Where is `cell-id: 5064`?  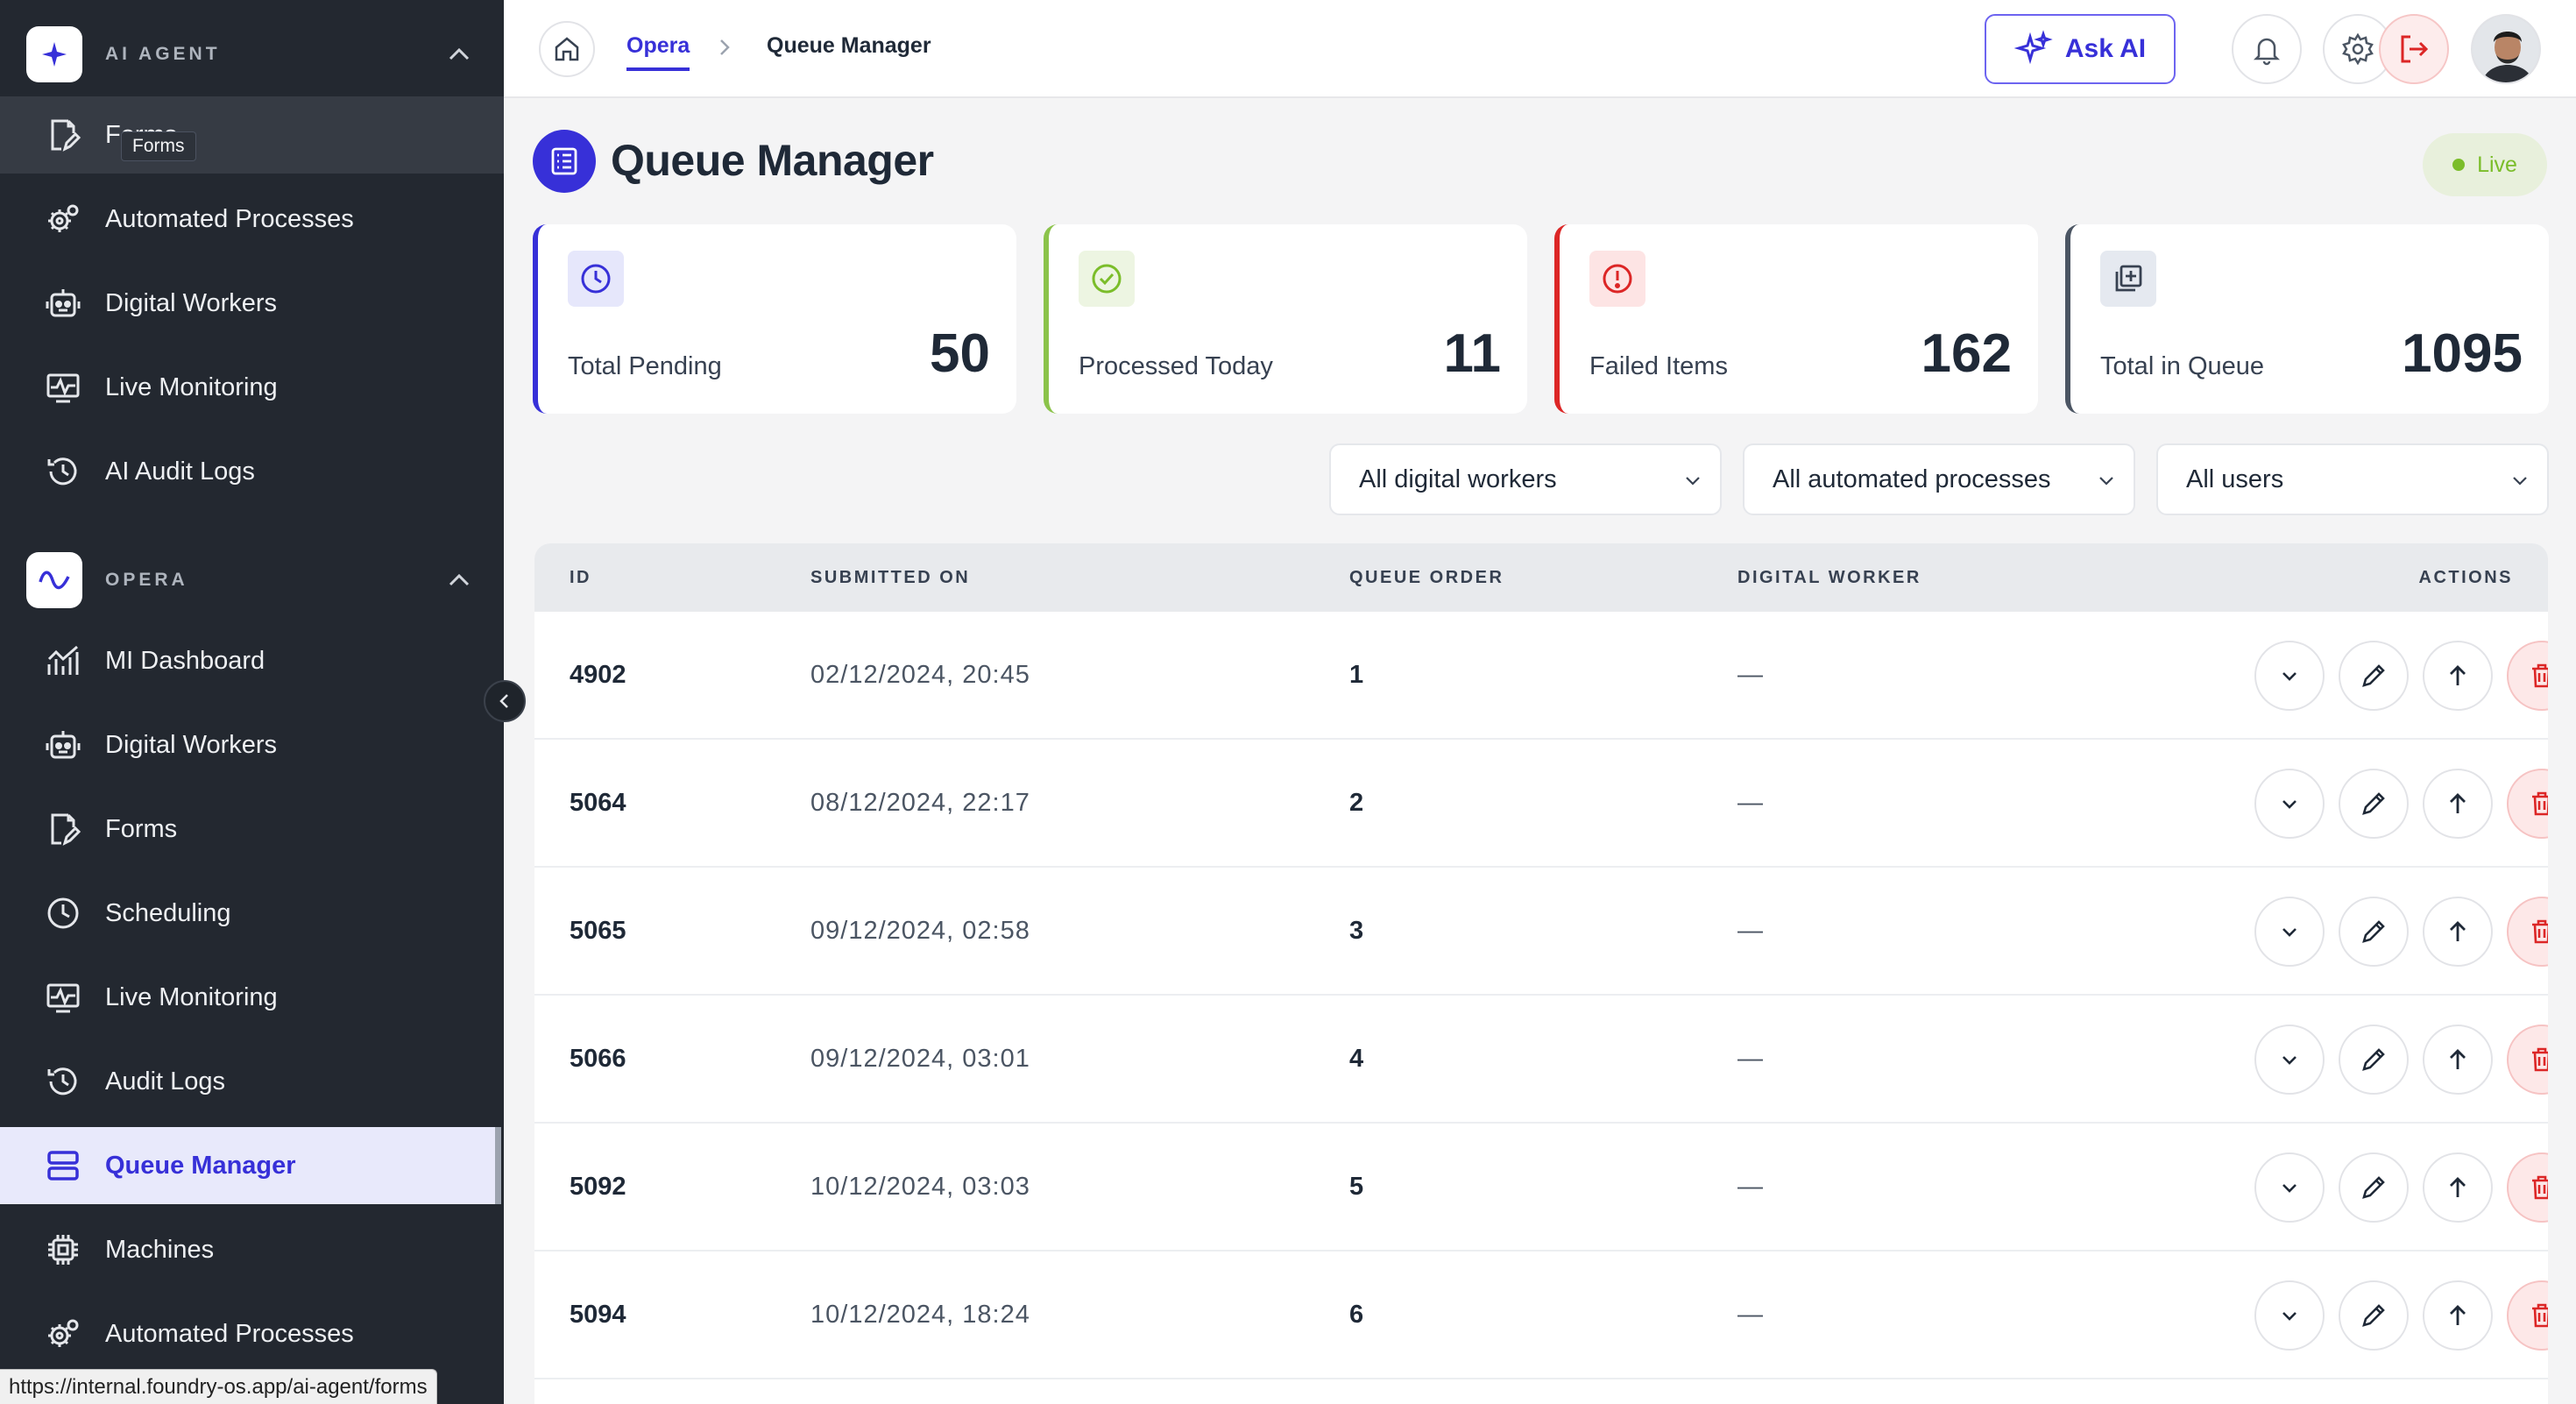
cell-id: 5064 is located at coordinates (598, 803).